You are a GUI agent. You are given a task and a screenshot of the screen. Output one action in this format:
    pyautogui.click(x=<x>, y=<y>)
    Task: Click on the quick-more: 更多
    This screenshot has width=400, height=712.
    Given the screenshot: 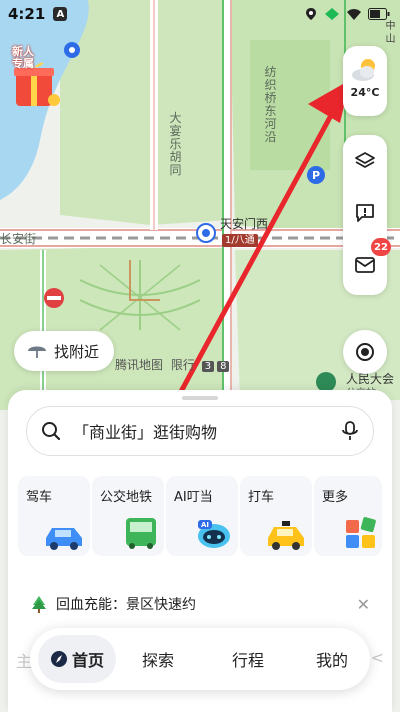 What is the action you would take?
    pyautogui.click(x=348, y=516)
    